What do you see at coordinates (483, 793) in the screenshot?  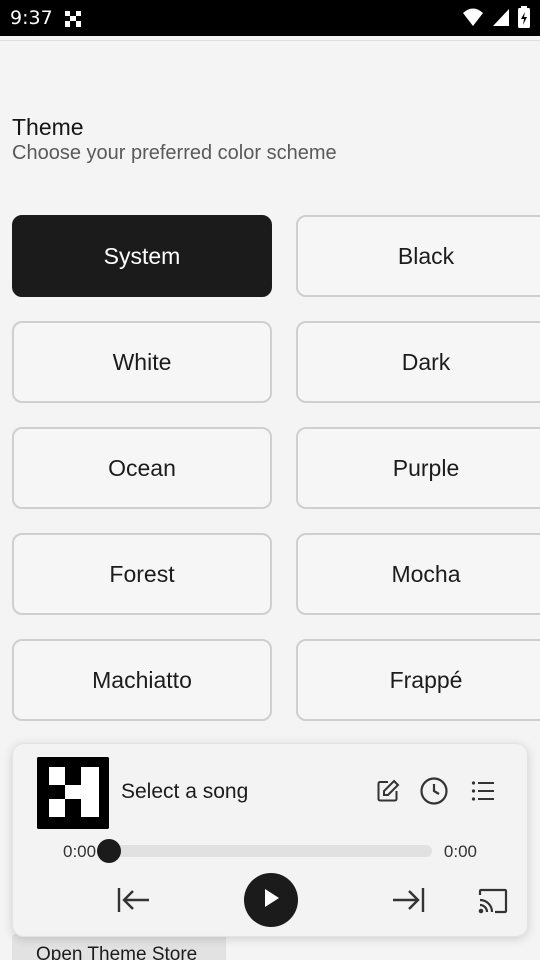 I see `queue-icon` at bounding box center [483, 793].